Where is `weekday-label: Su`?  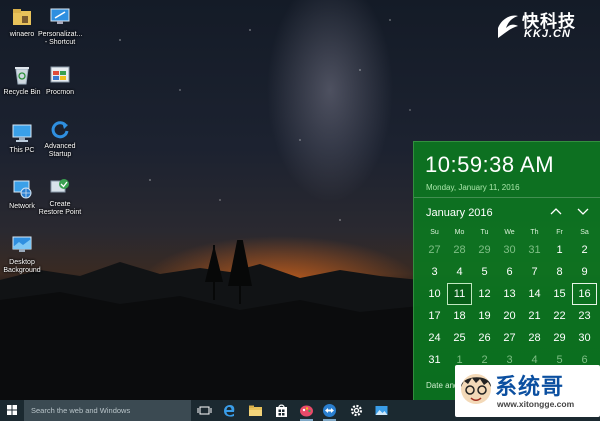
weekday-label: Su is located at coordinates (434, 232).